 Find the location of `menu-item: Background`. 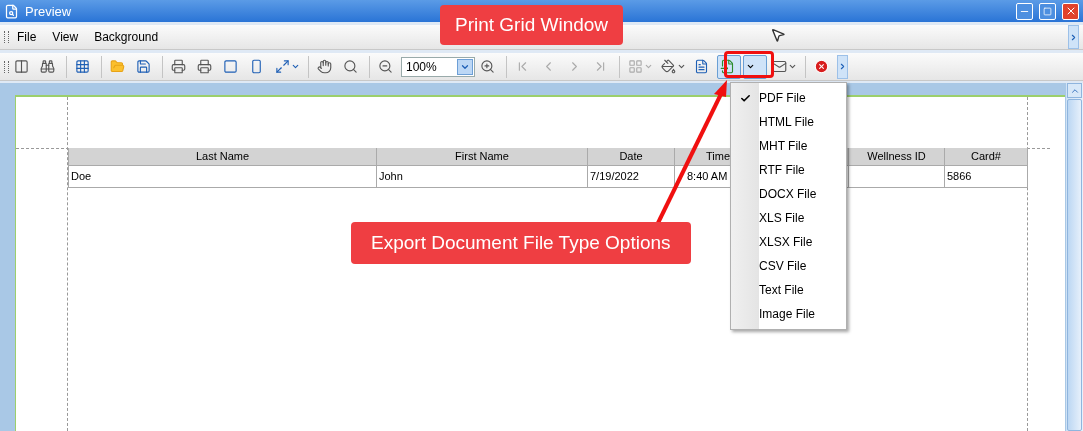

menu-item: Background is located at coordinates (126, 37).